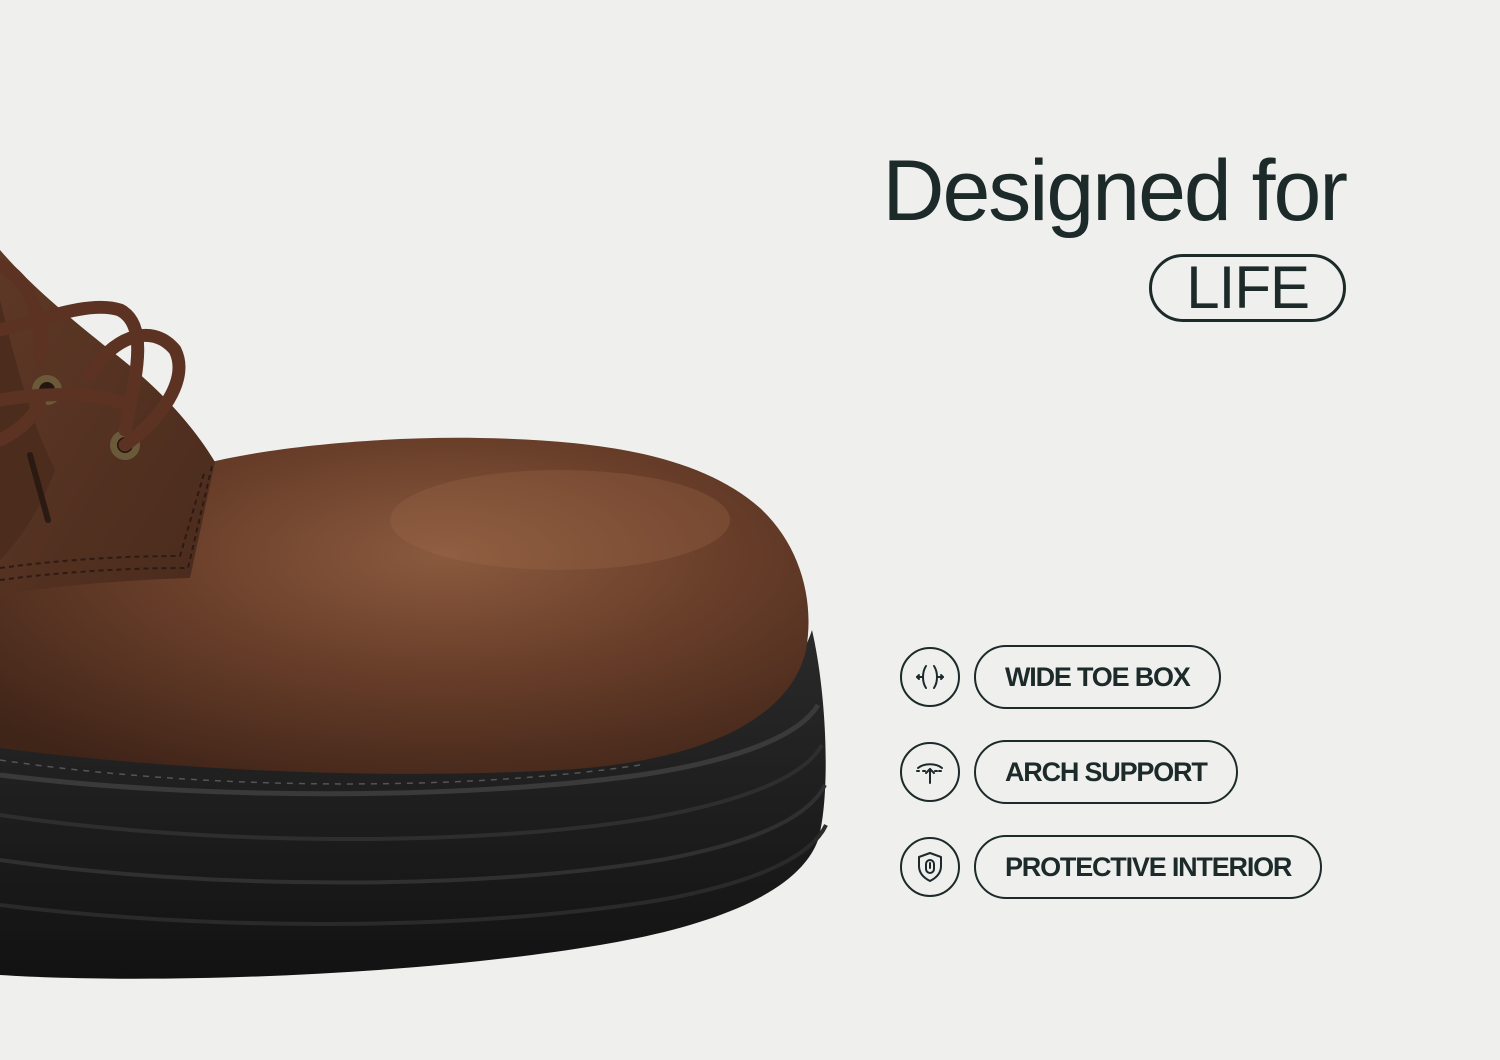 The width and height of the screenshot is (1500, 1060). Describe the element at coordinates (1148, 867) in the screenshot. I see `feature-label: PROTECTIVE INTERIOR` at that location.